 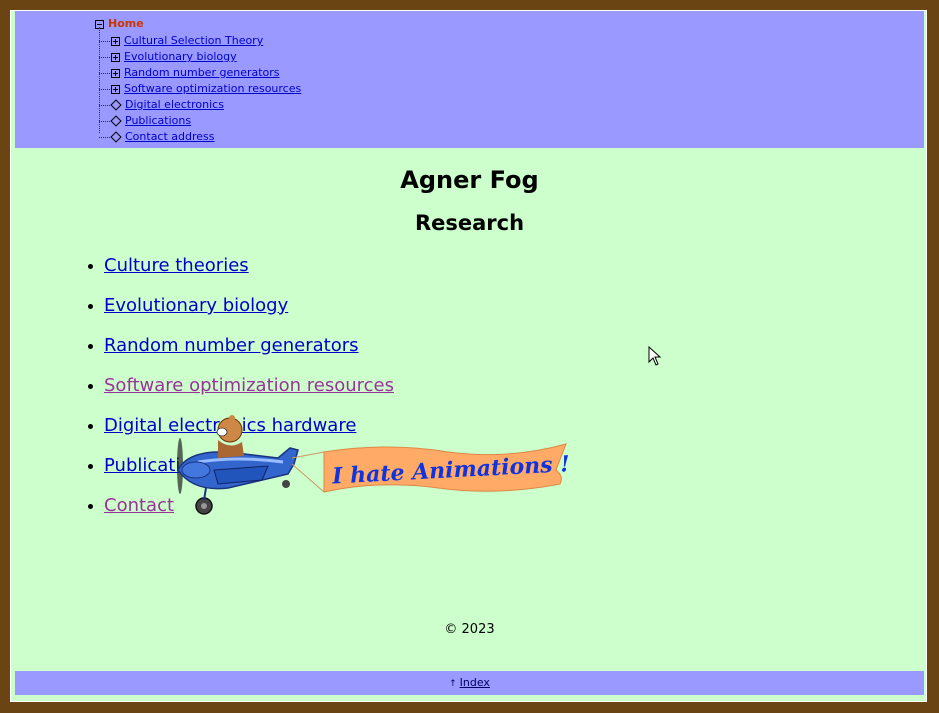 I want to click on copyright-notice: © 2023, so click(x=469, y=629).